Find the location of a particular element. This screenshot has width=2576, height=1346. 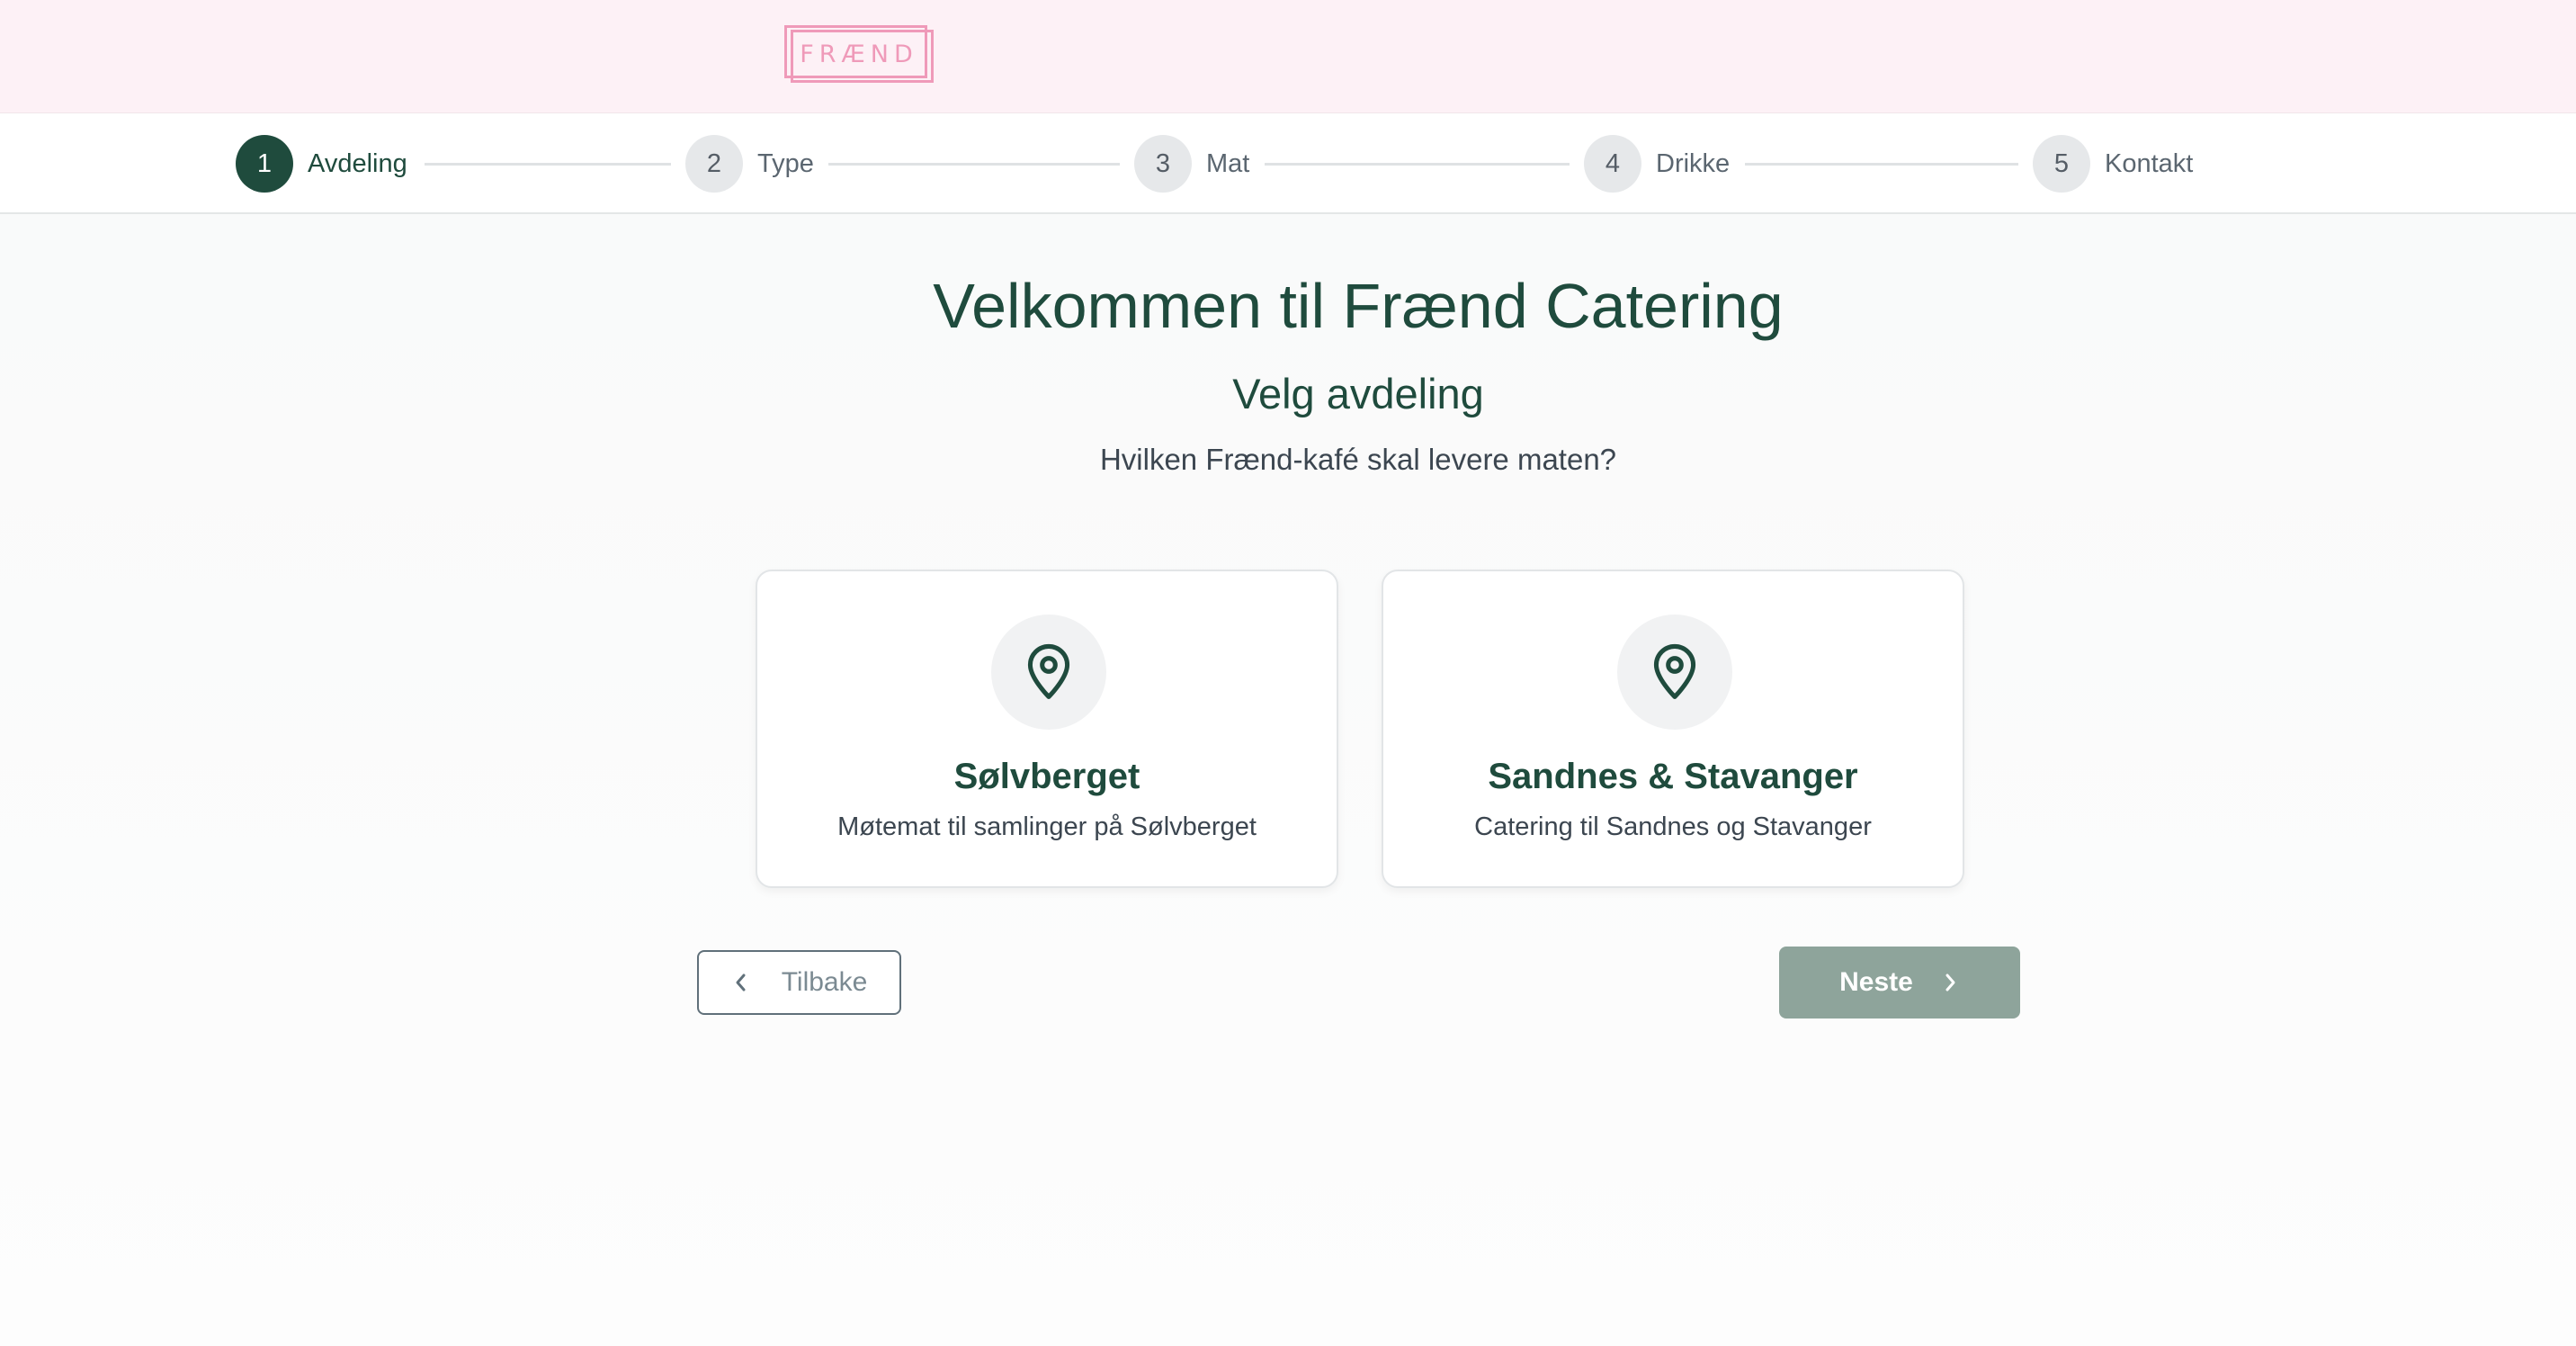

step-label: Drikke is located at coordinates (1693, 163).